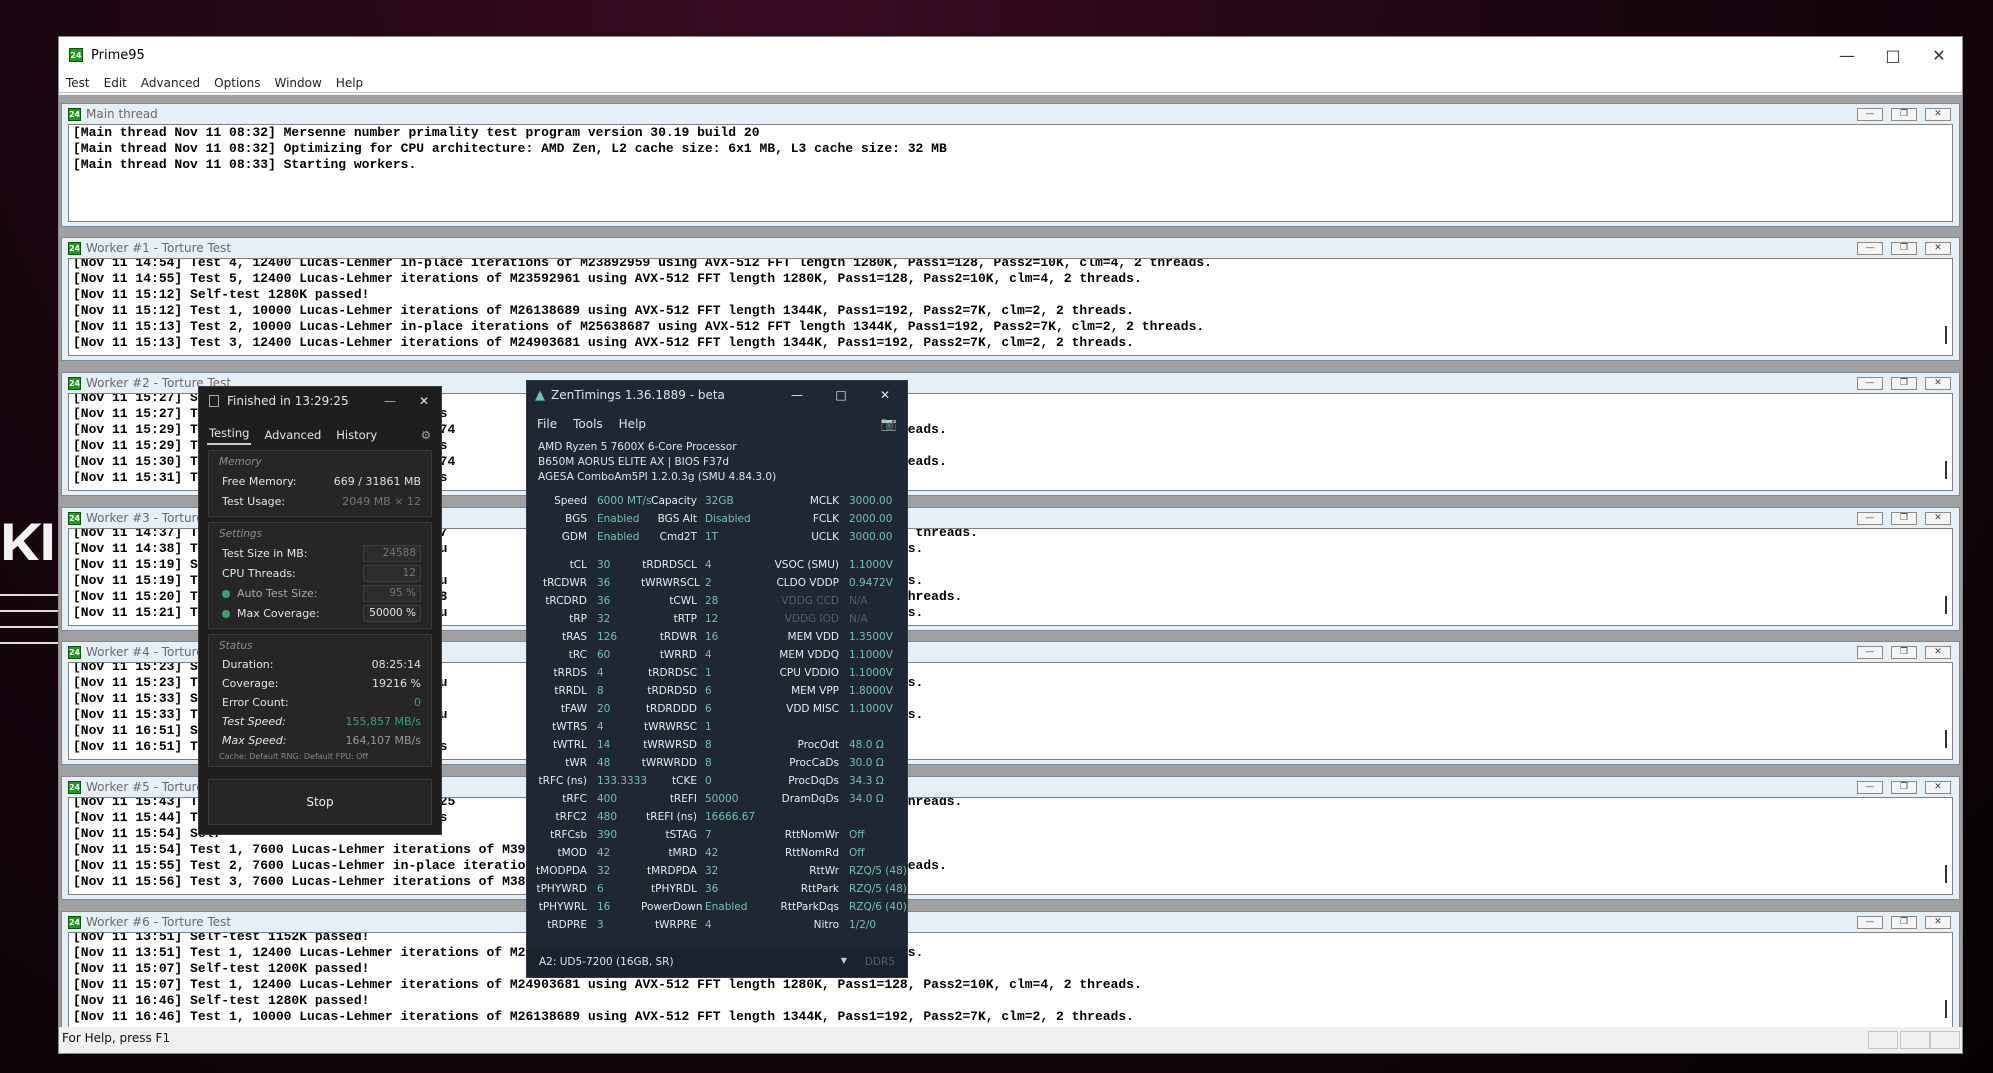  What do you see at coordinates (824, 501) in the screenshot?
I see `timing-label: MCLK` at bounding box center [824, 501].